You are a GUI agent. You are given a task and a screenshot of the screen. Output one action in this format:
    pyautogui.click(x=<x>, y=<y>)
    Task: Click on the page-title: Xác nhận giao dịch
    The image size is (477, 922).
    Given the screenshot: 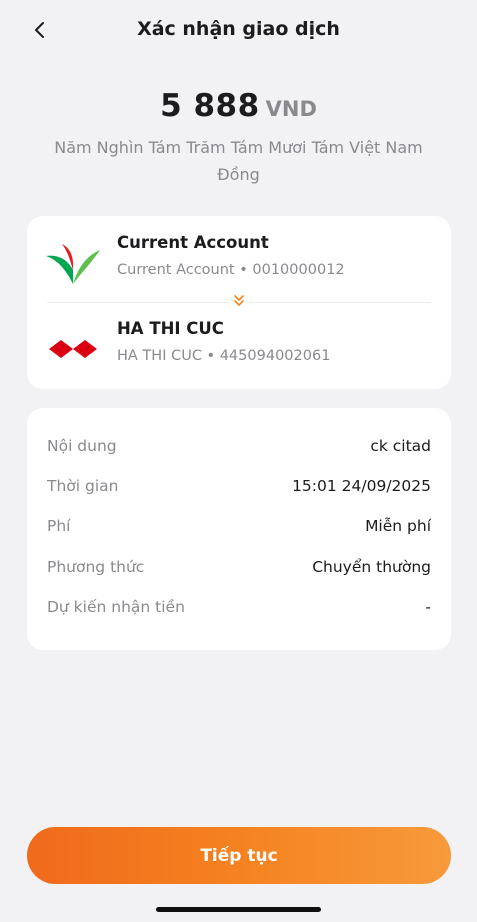 What is the action you would take?
    pyautogui.click(x=238, y=29)
    